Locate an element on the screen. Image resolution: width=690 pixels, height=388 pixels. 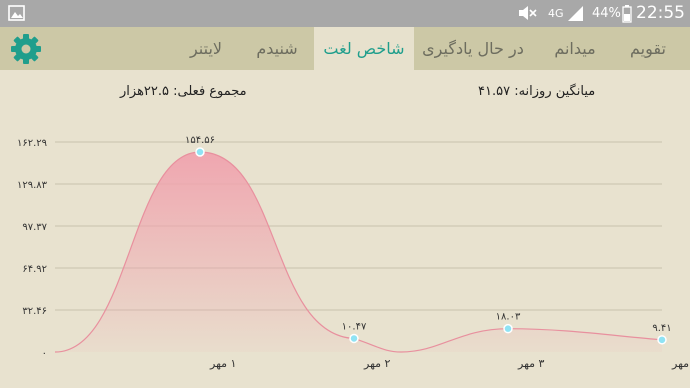
gallery-icon is located at coordinates (17, 13).